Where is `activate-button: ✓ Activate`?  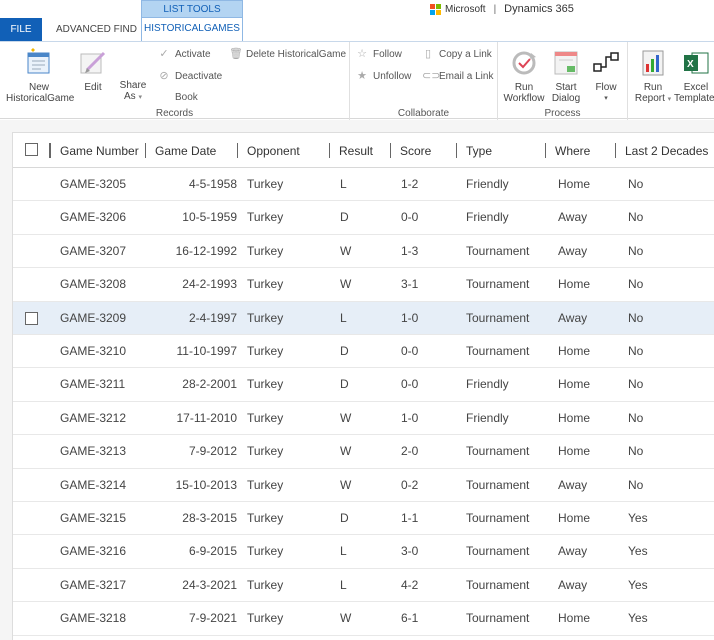 activate-button: ✓ Activate is located at coordinates (184, 54).